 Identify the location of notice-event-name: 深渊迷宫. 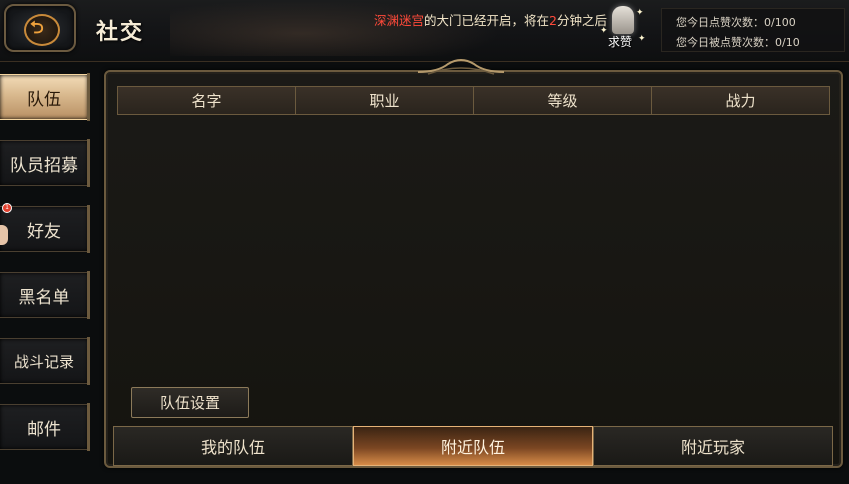
(399, 20).